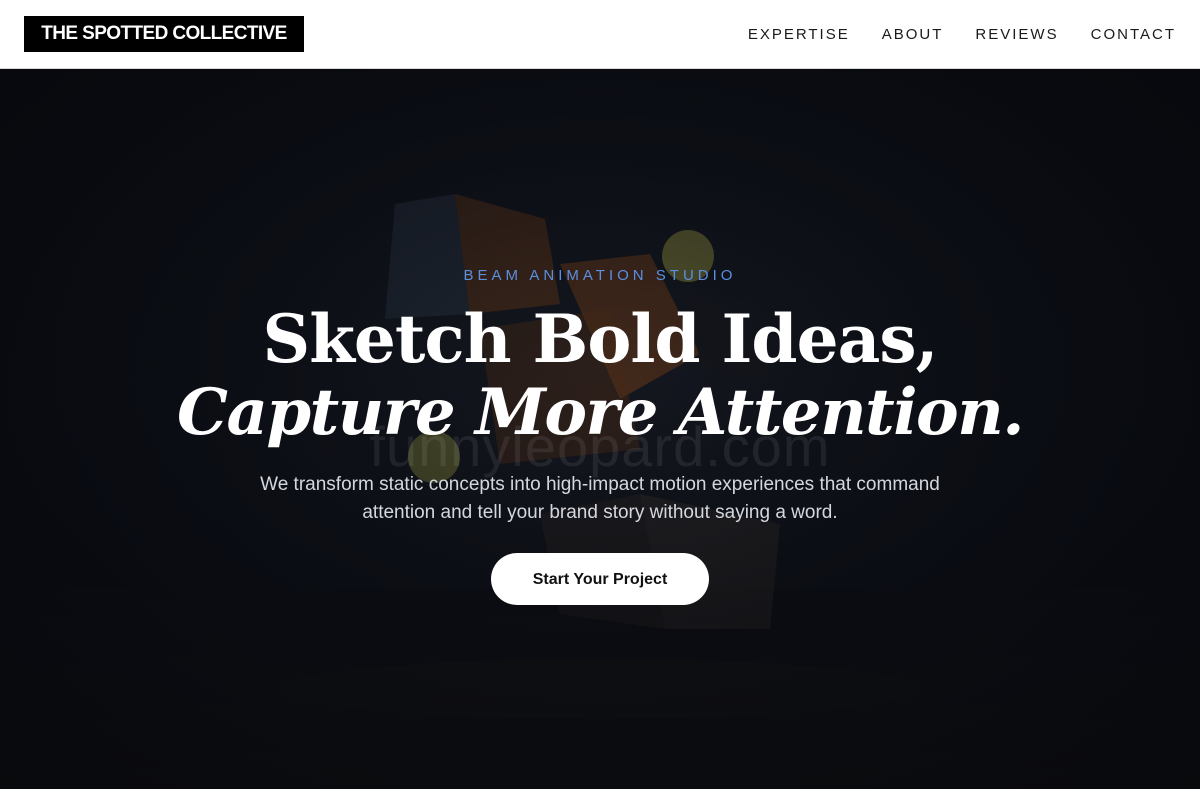  Describe the element at coordinates (601, 412) in the screenshot. I see `hero-headline-line2: Capture More Attention.` at that location.